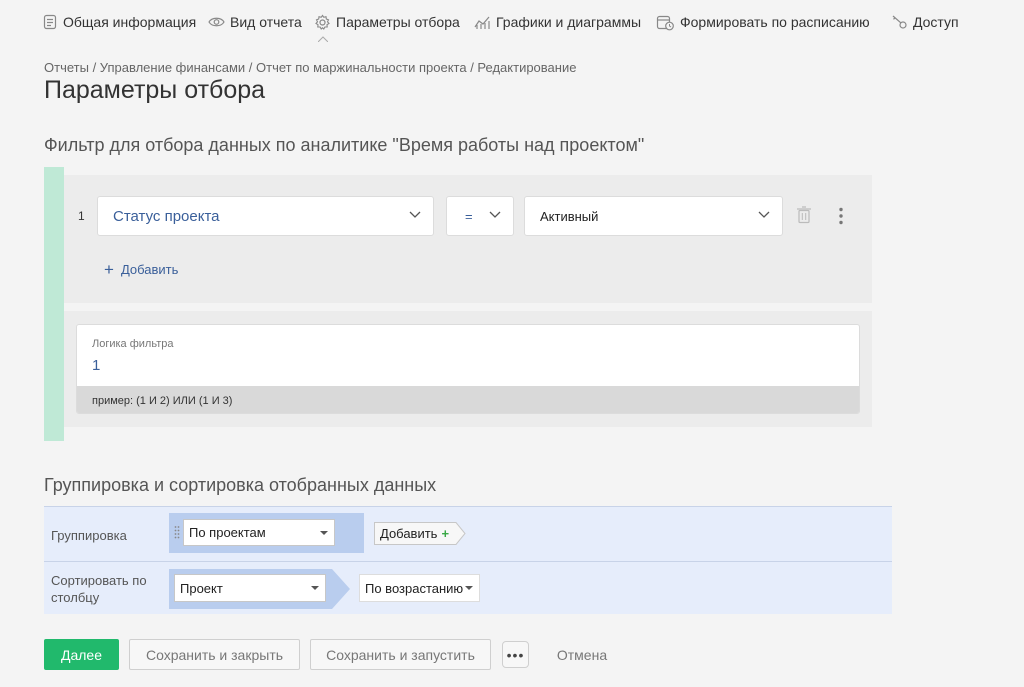 The height and width of the screenshot is (687, 1024). What do you see at coordinates (400, 654) in the screenshot?
I see `save-run-button: Сохранить и запустить` at bounding box center [400, 654].